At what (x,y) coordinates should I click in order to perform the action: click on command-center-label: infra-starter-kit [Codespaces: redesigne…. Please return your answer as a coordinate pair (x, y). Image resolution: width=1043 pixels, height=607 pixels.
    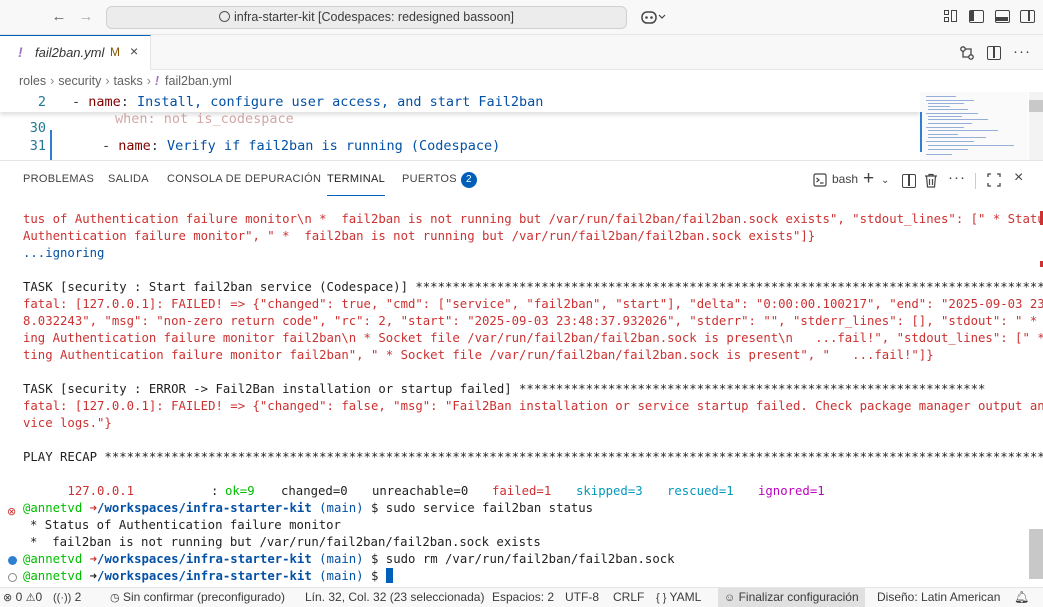
    Looking at the image, I should click on (373, 17).